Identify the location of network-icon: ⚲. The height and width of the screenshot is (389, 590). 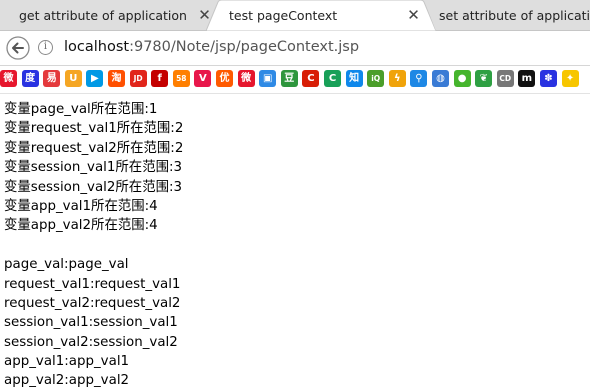
(419, 78).